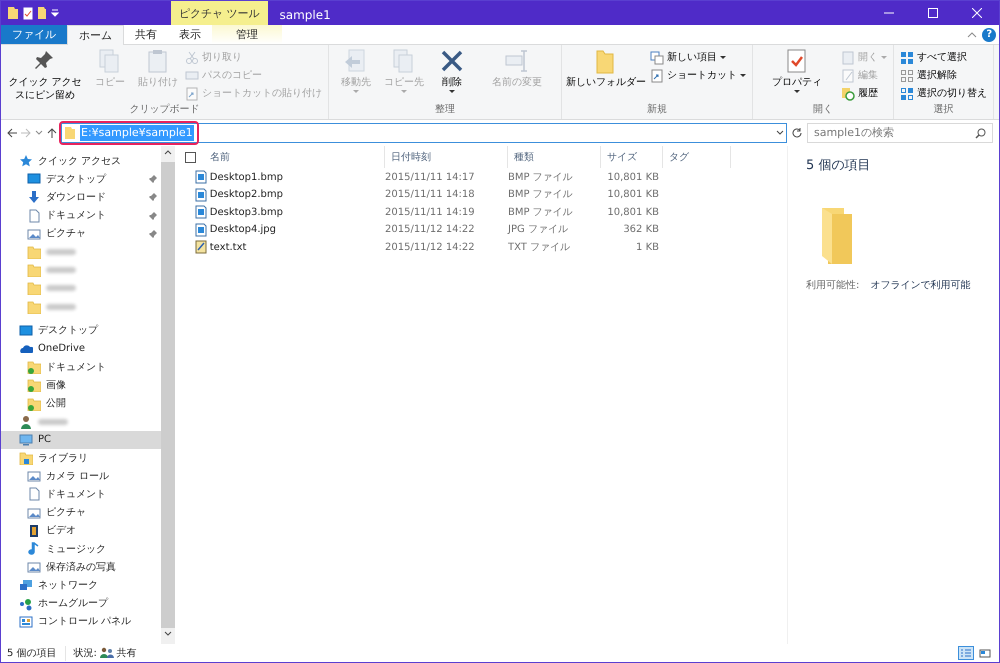 Image resolution: width=1000 pixels, height=663 pixels. What do you see at coordinates (430, 213) in the screenshot?
I see `table-cell-text: 2015/11/11 14:19` at bounding box center [430, 213].